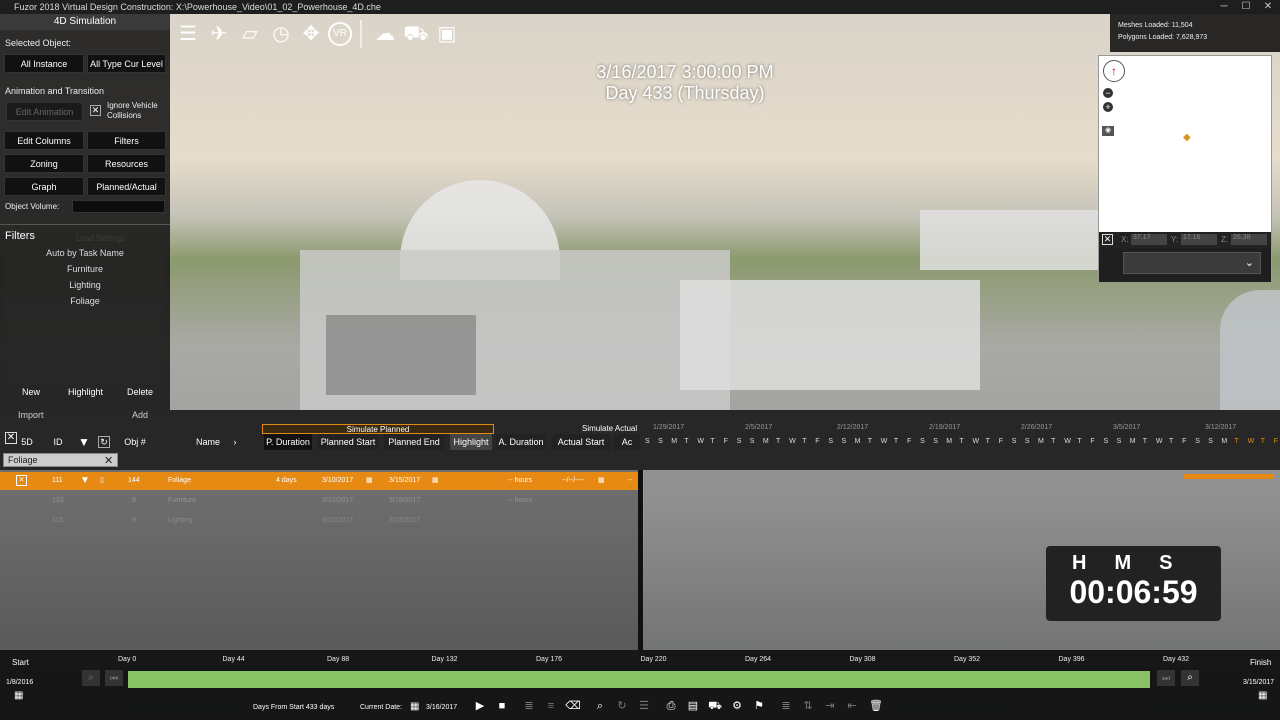  I want to click on minimap-panel: ↑ − + ◉ ◆ ✕ X: 37.17 Y: 17.16 Z: 26.38 ⌄, so click(1185, 168).